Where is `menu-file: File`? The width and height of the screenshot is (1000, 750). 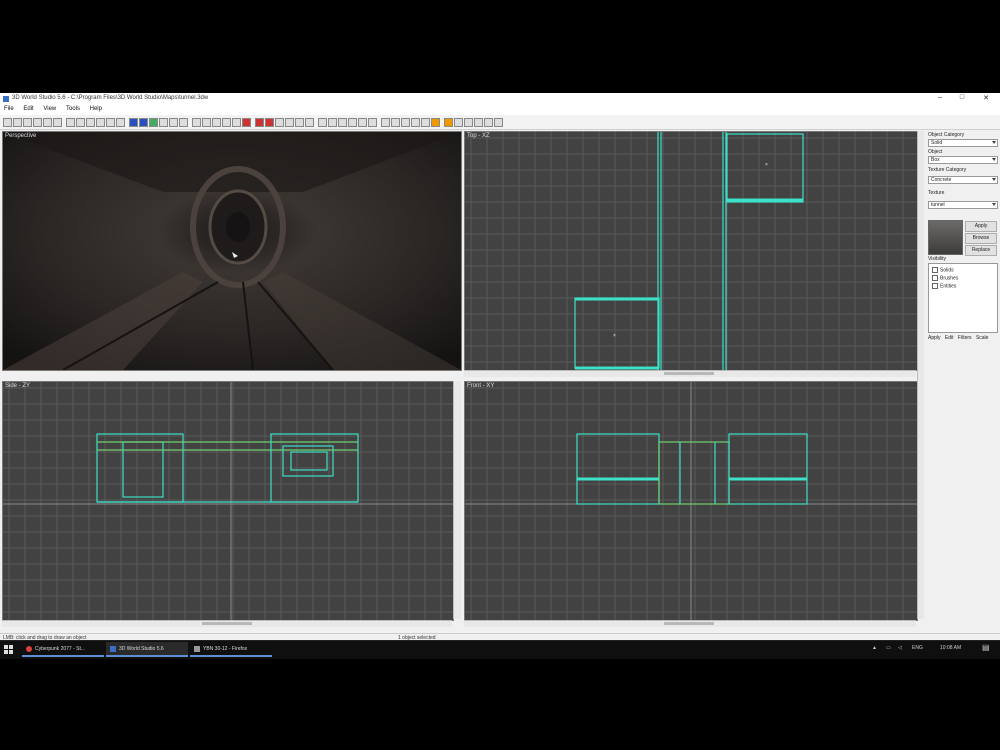
menu-file: File is located at coordinates (9, 109).